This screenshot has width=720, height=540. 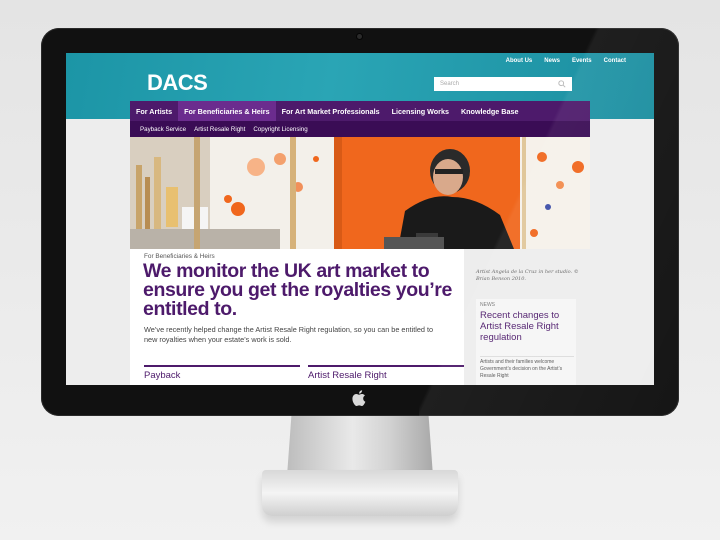 I want to click on hero-image, so click(x=360, y=193).